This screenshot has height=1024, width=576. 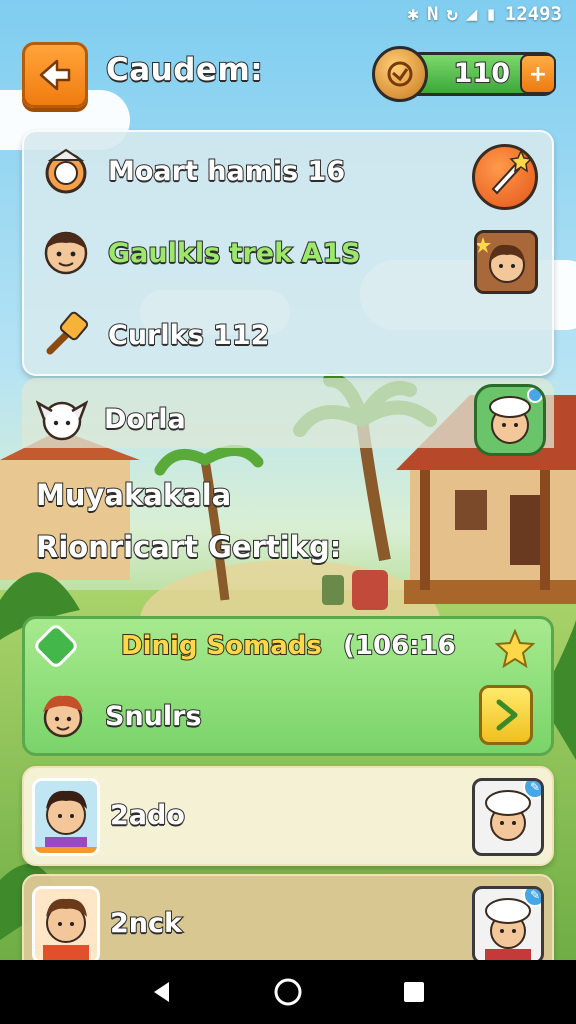 I want to click on quest-row: Curlks 112, so click(x=288, y=335).